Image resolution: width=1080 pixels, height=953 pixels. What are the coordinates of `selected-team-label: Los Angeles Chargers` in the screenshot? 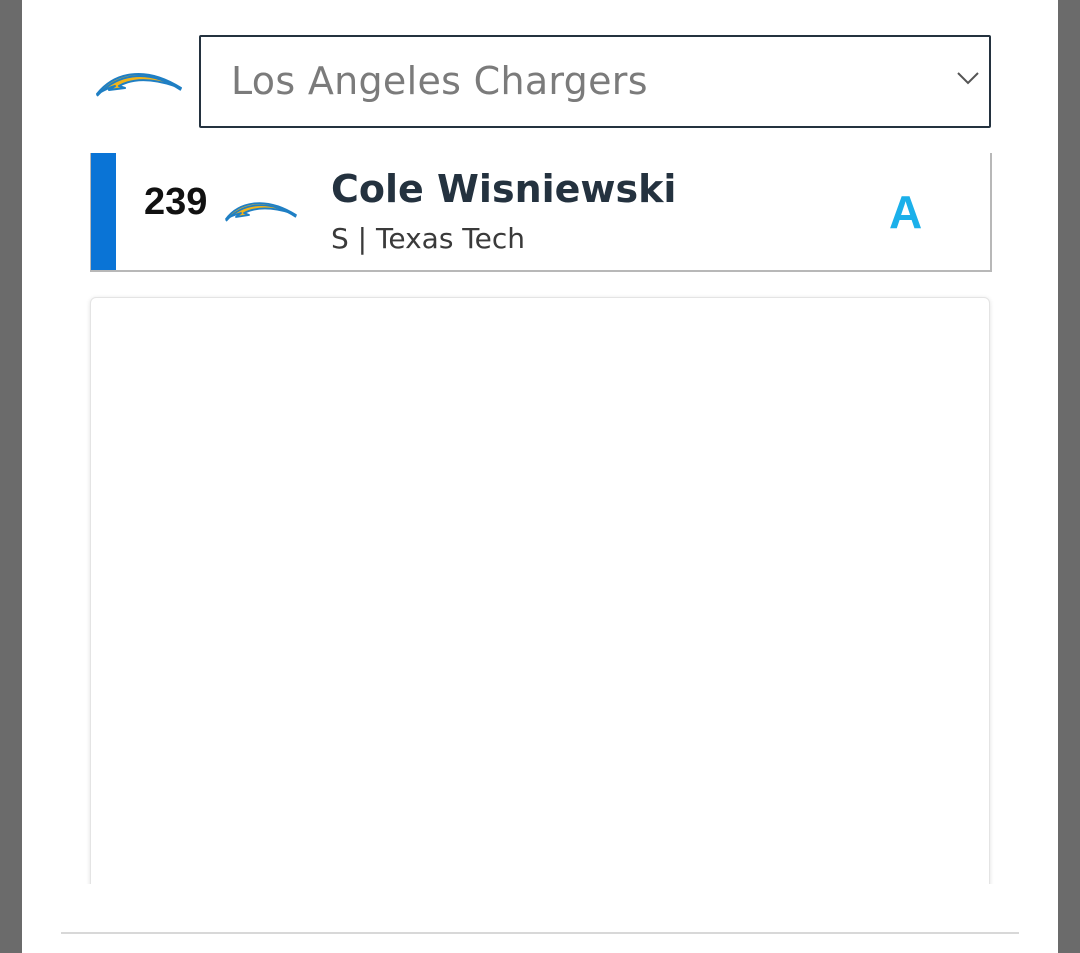 It's located at (439, 81).